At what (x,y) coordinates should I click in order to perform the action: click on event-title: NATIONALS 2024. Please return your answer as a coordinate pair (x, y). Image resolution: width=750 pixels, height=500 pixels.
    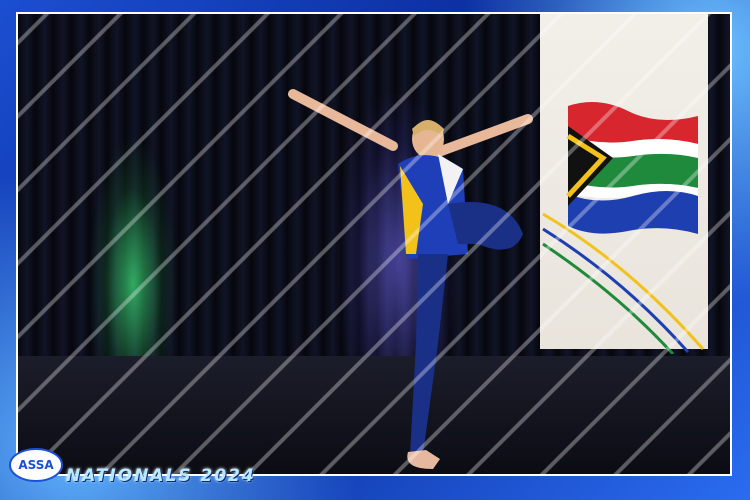
    Looking at the image, I should click on (161, 476).